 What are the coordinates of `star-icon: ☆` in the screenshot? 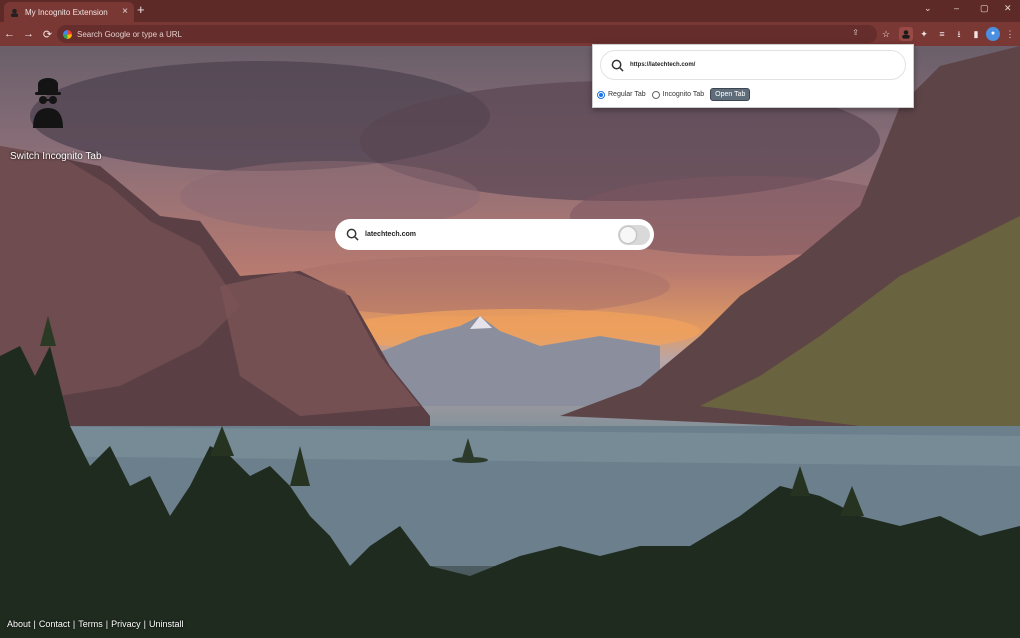 It's located at (886, 34).